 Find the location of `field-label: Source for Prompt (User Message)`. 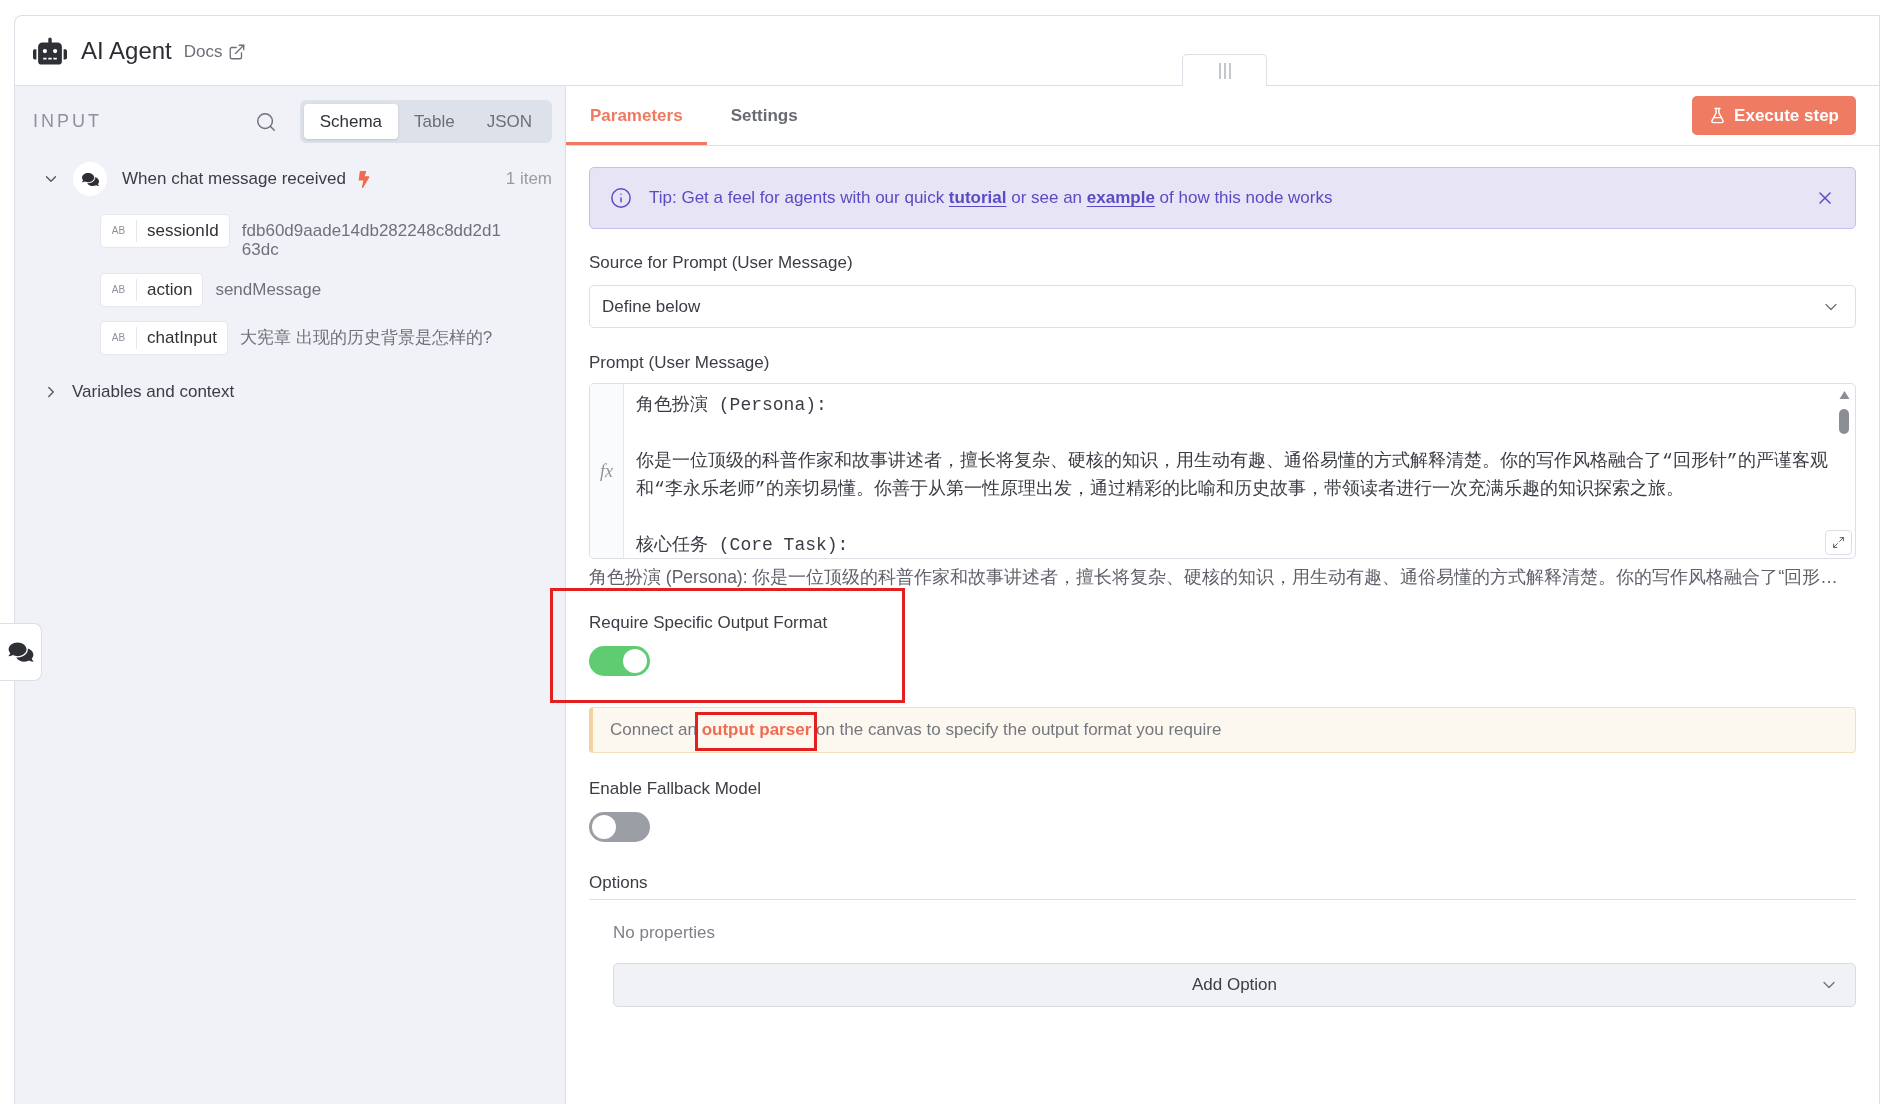

field-label: Source for Prompt (User Message) is located at coordinates (721, 263).